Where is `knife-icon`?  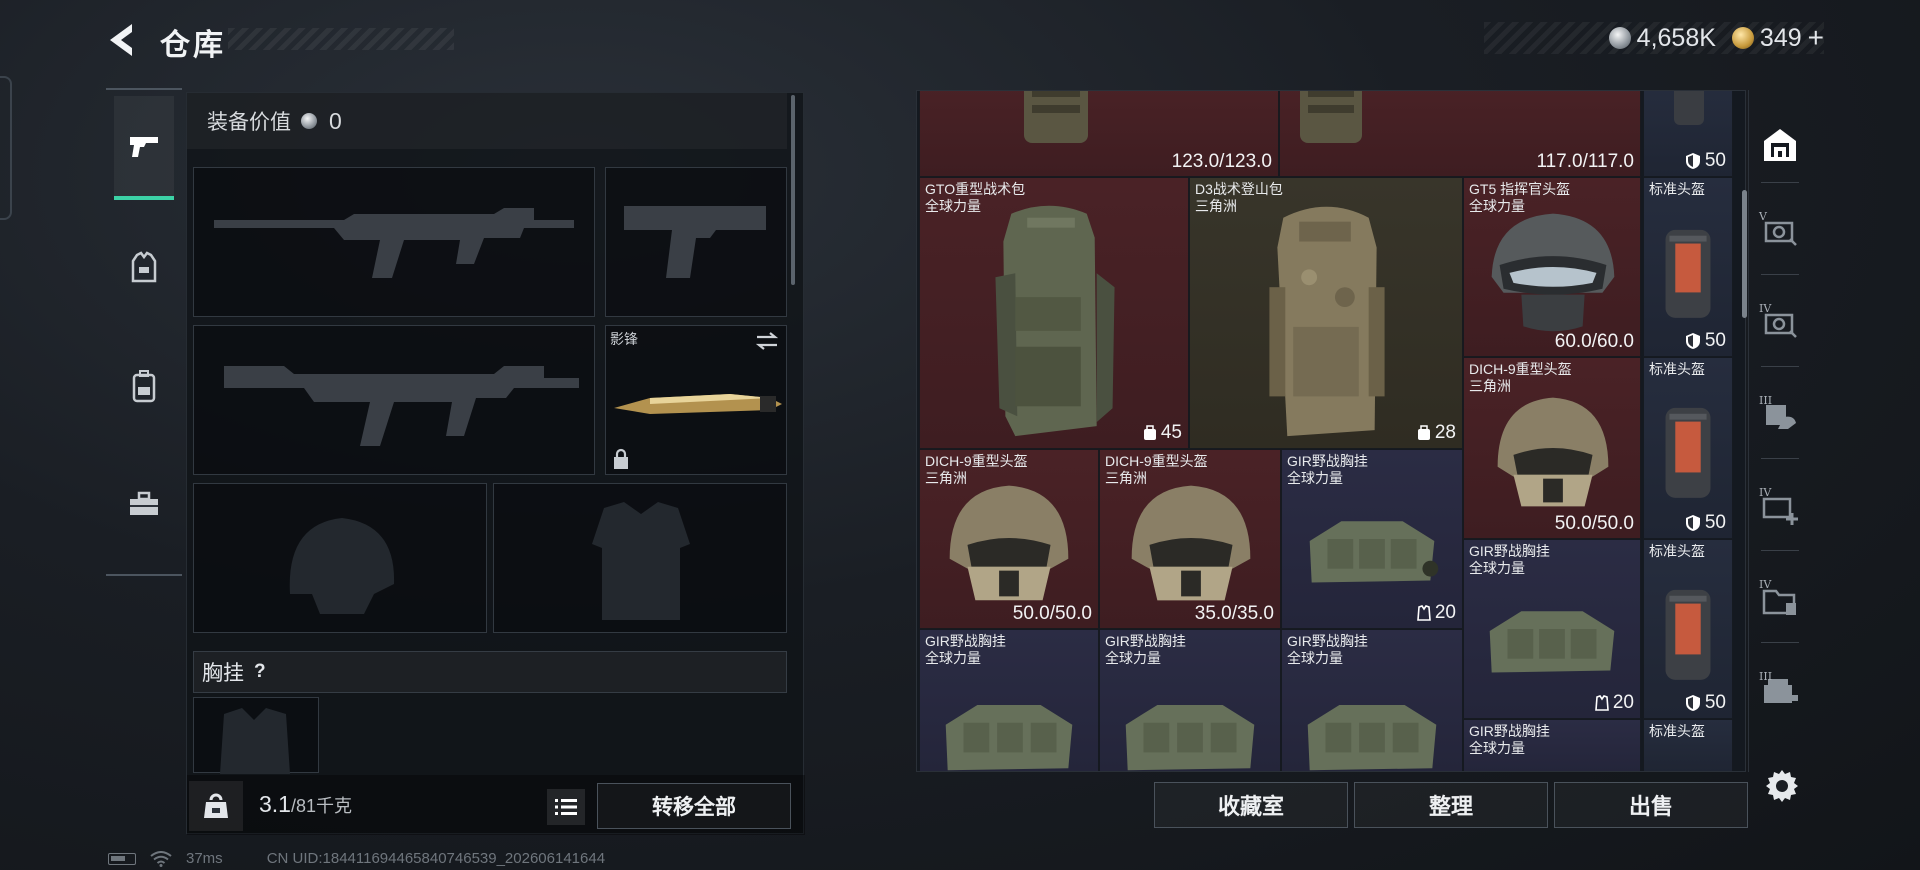
knife-icon is located at coordinates (698, 404).